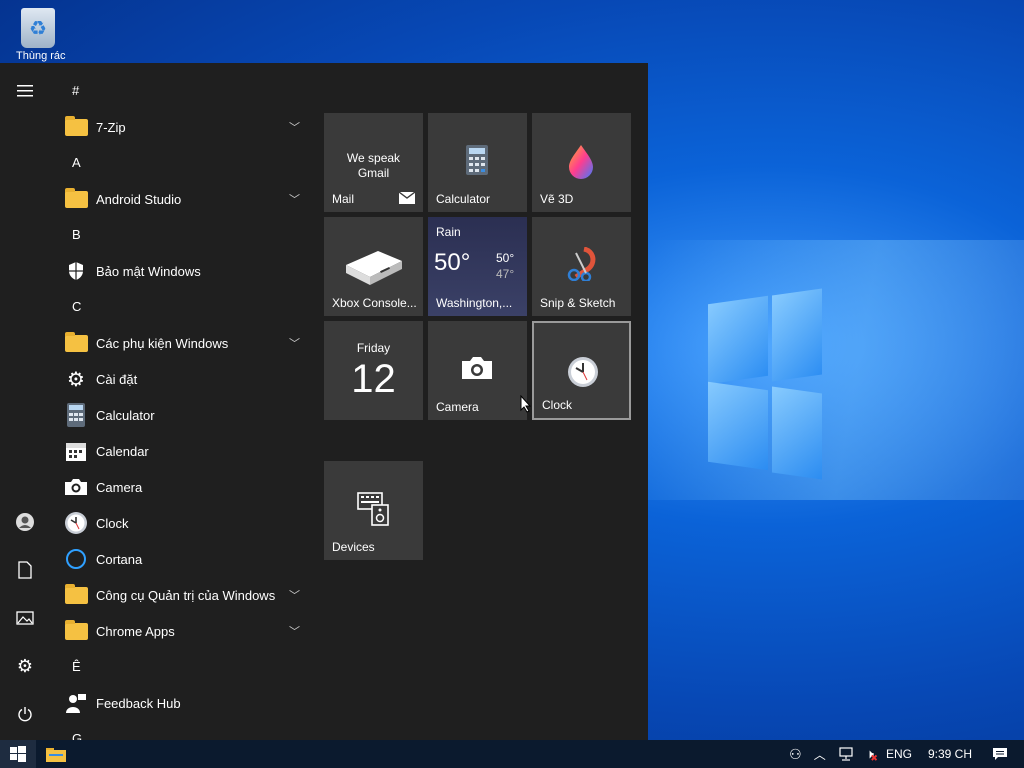  Describe the element at coordinates (353, 547) in the screenshot. I see `tile-label: Devices` at that location.